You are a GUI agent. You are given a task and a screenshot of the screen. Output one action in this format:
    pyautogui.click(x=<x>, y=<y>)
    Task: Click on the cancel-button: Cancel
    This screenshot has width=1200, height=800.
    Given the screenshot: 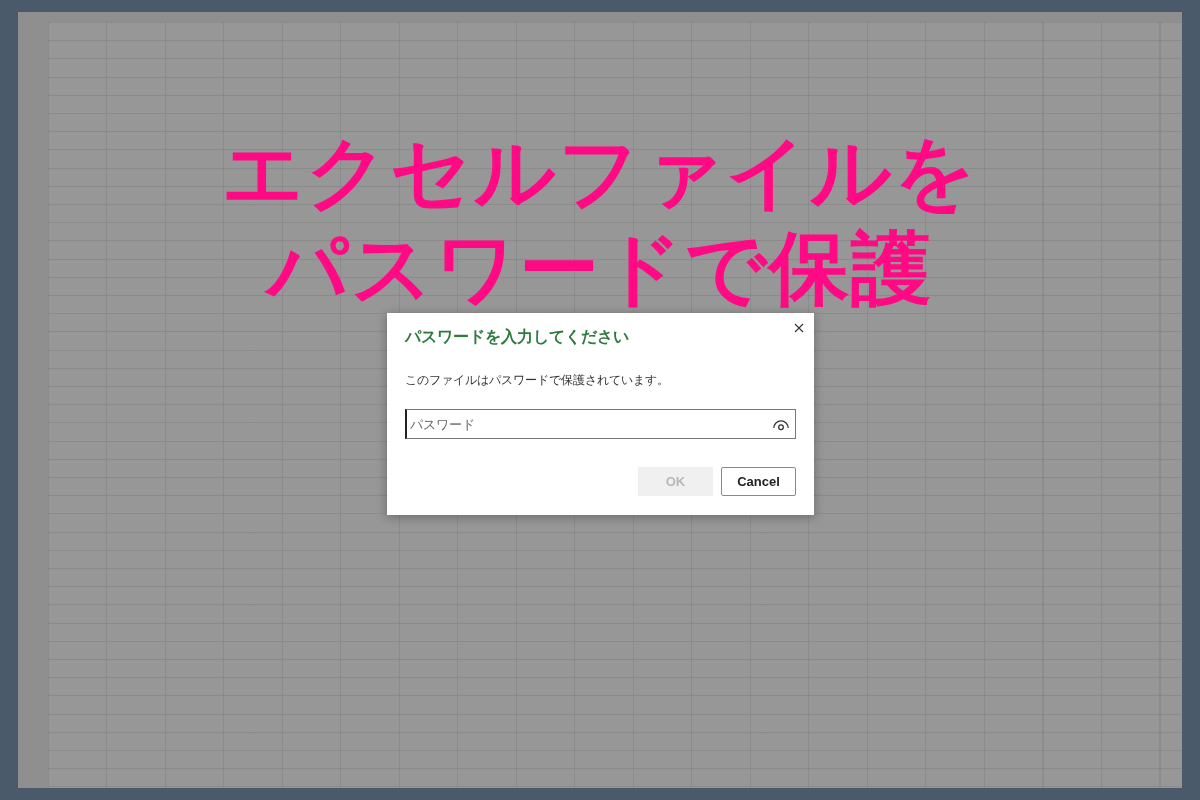 What is the action you would take?
    pyautogui.click(x=758, y=481)
    